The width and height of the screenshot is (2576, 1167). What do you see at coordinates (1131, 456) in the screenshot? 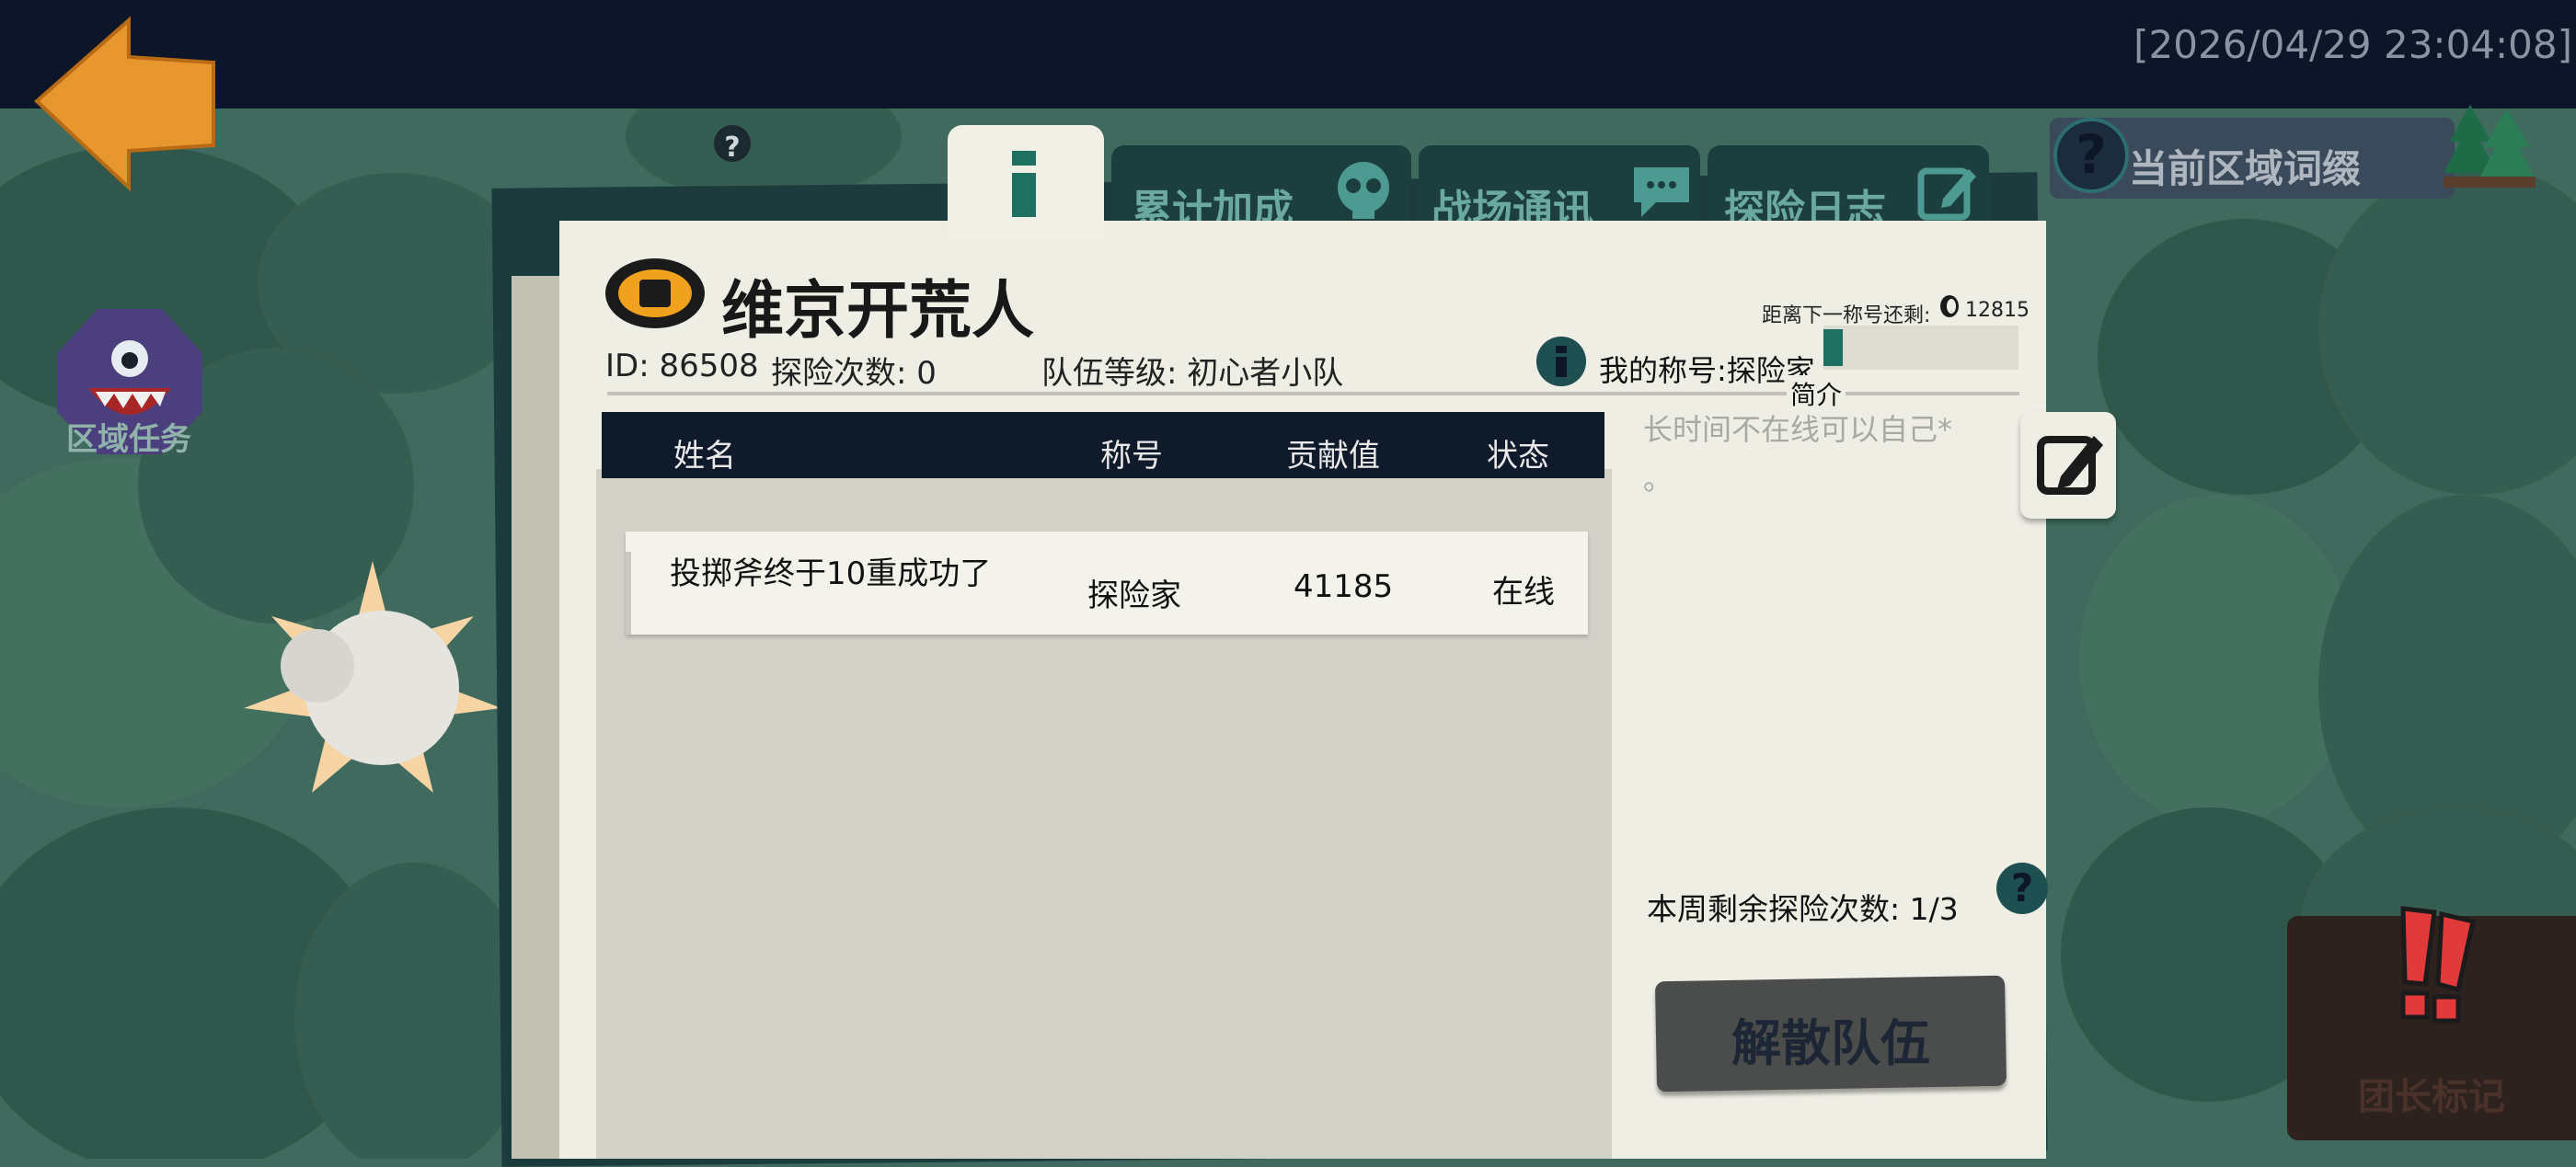
I see `header-title: 称号` at bounding box center [1131, 456].